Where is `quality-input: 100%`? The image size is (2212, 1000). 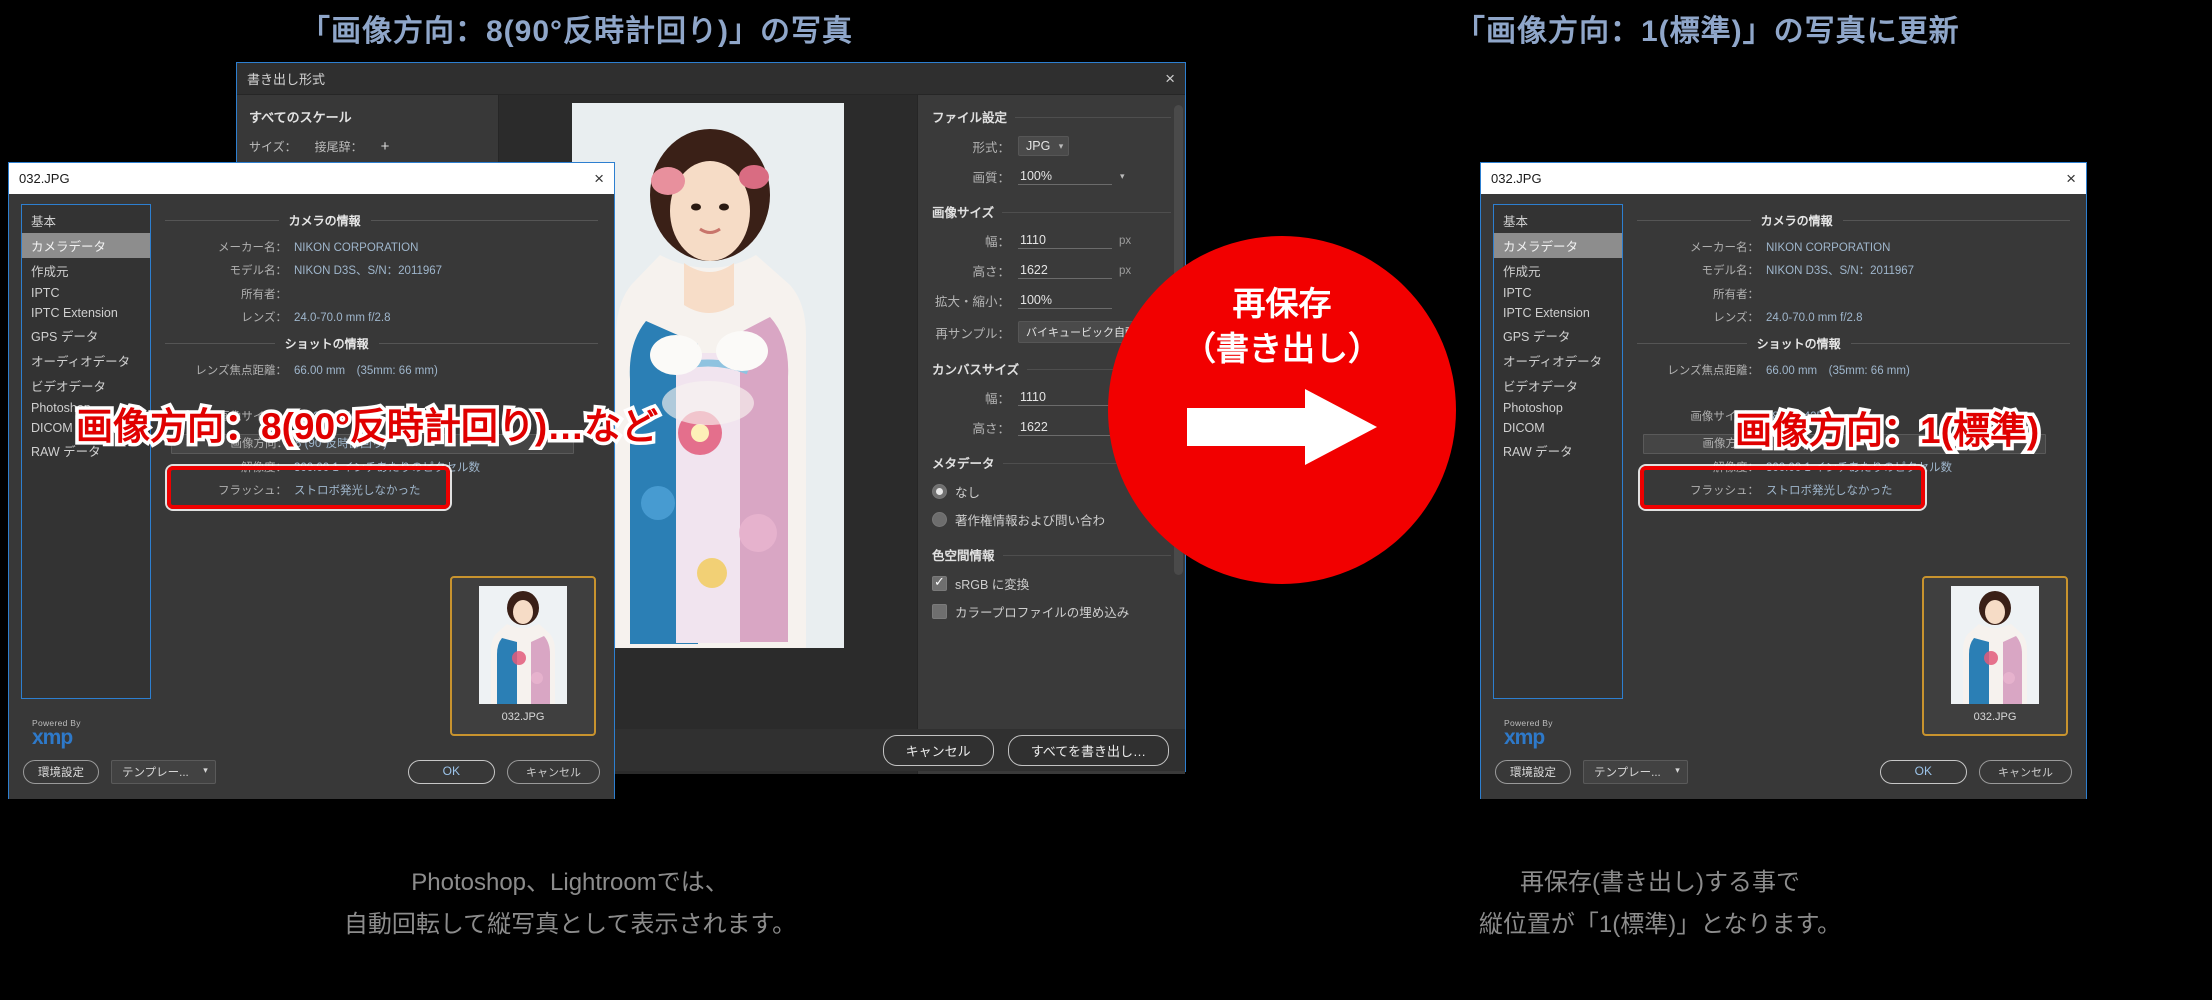
quality-input: 100% is located at coordinates (1065, 176).